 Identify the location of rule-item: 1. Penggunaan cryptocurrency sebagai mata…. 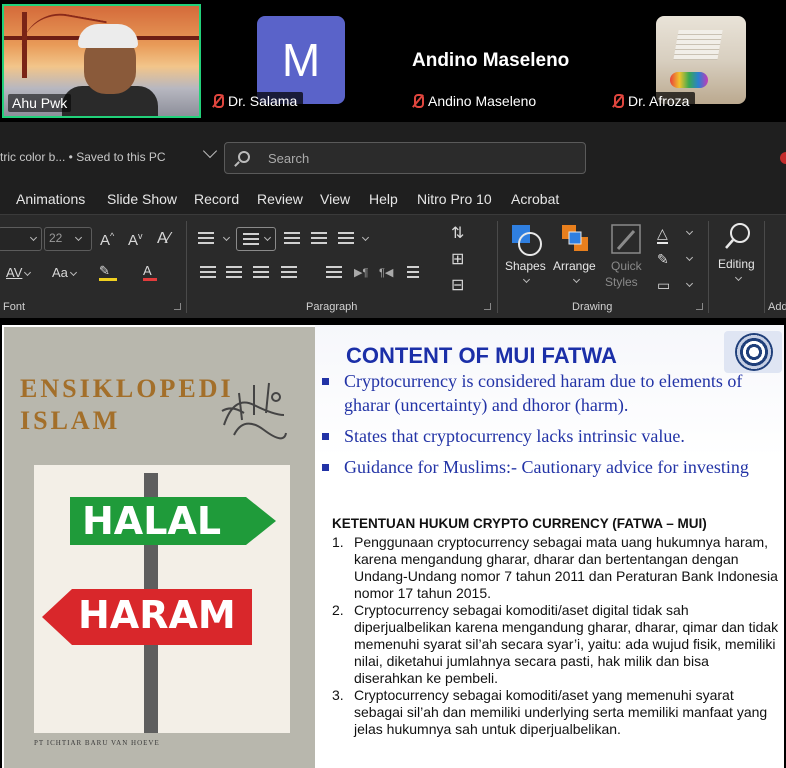
(555, 567).